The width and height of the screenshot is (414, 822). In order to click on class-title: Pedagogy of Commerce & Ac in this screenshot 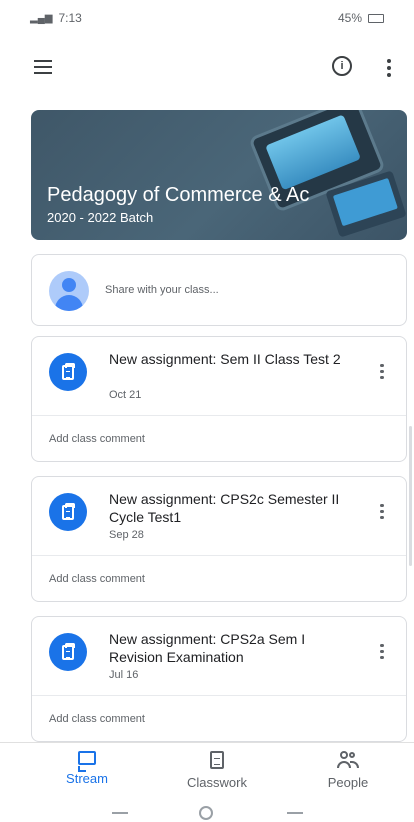, I will do `click(178, 195)`.